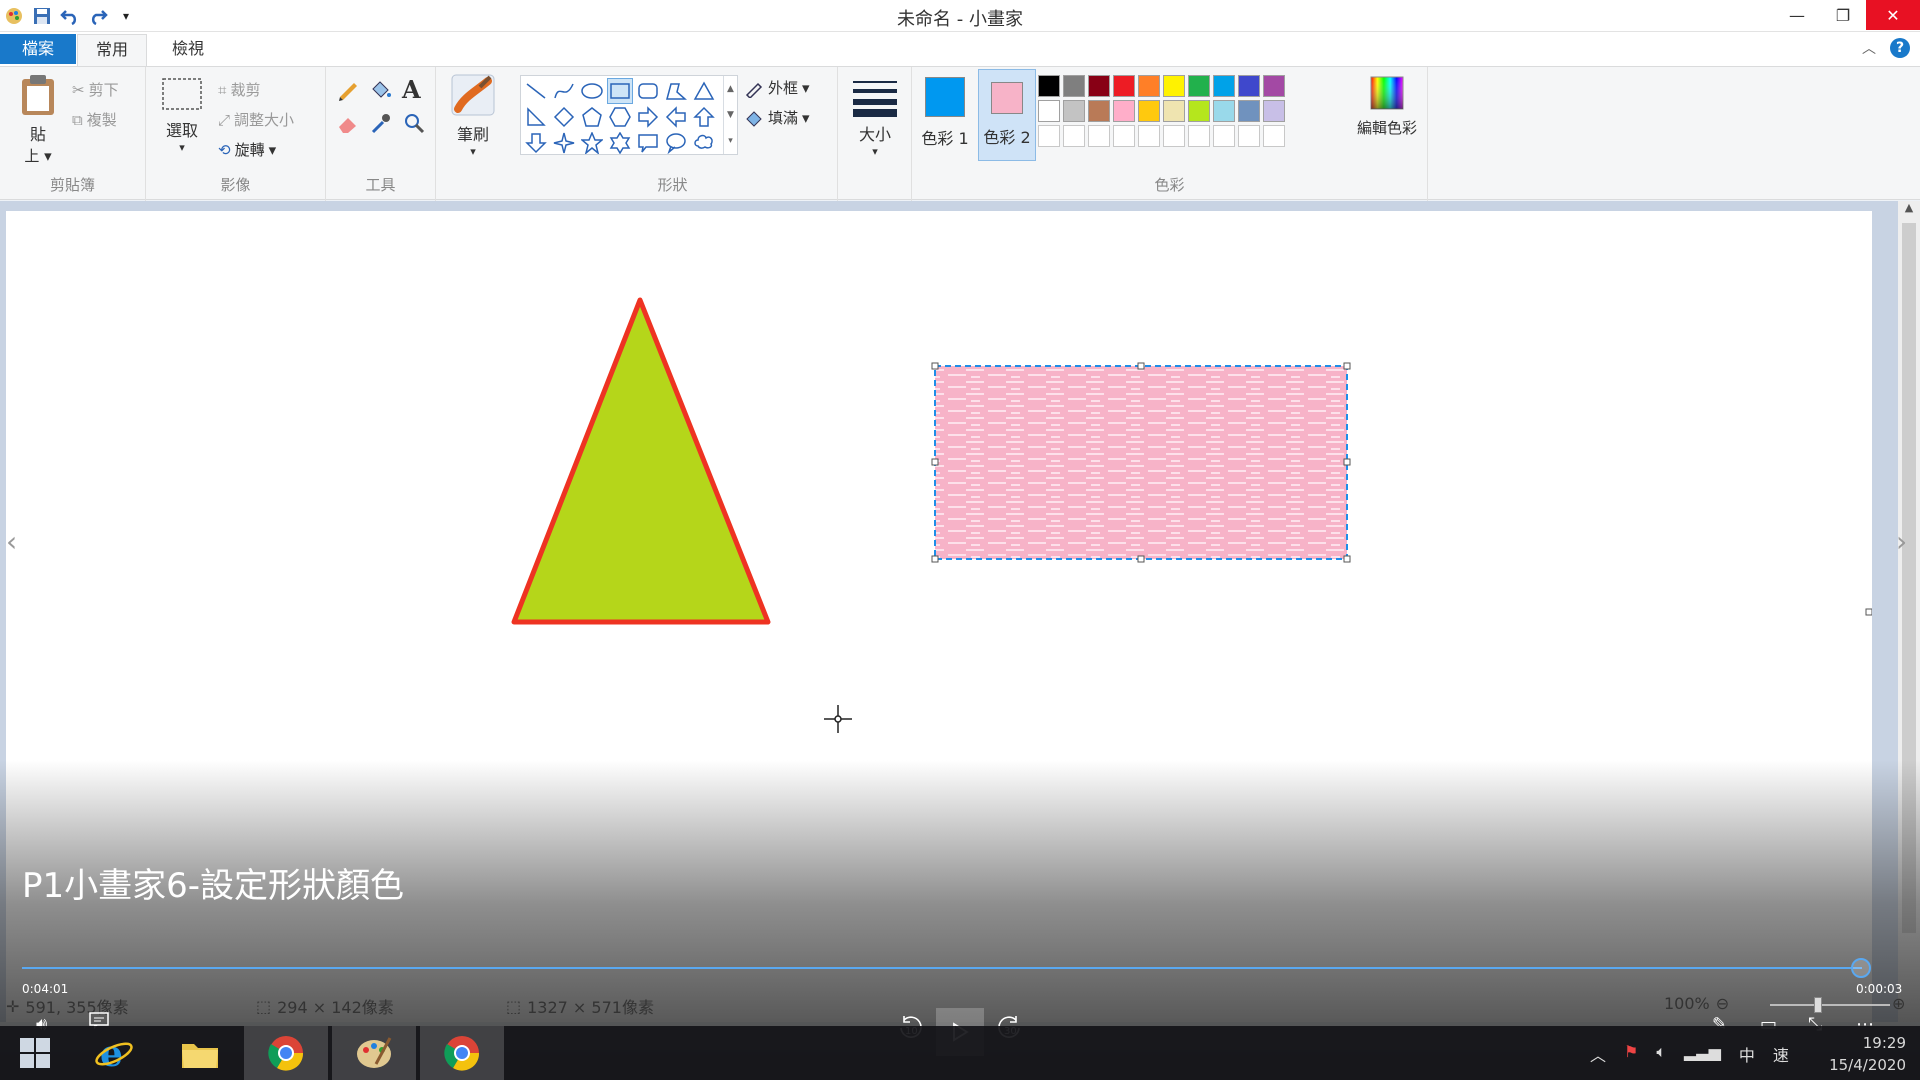 The image size is (1920, 1080). Describe the element at coordinates (592, 91) in the screenshot. I see `shape-oval` at that location.